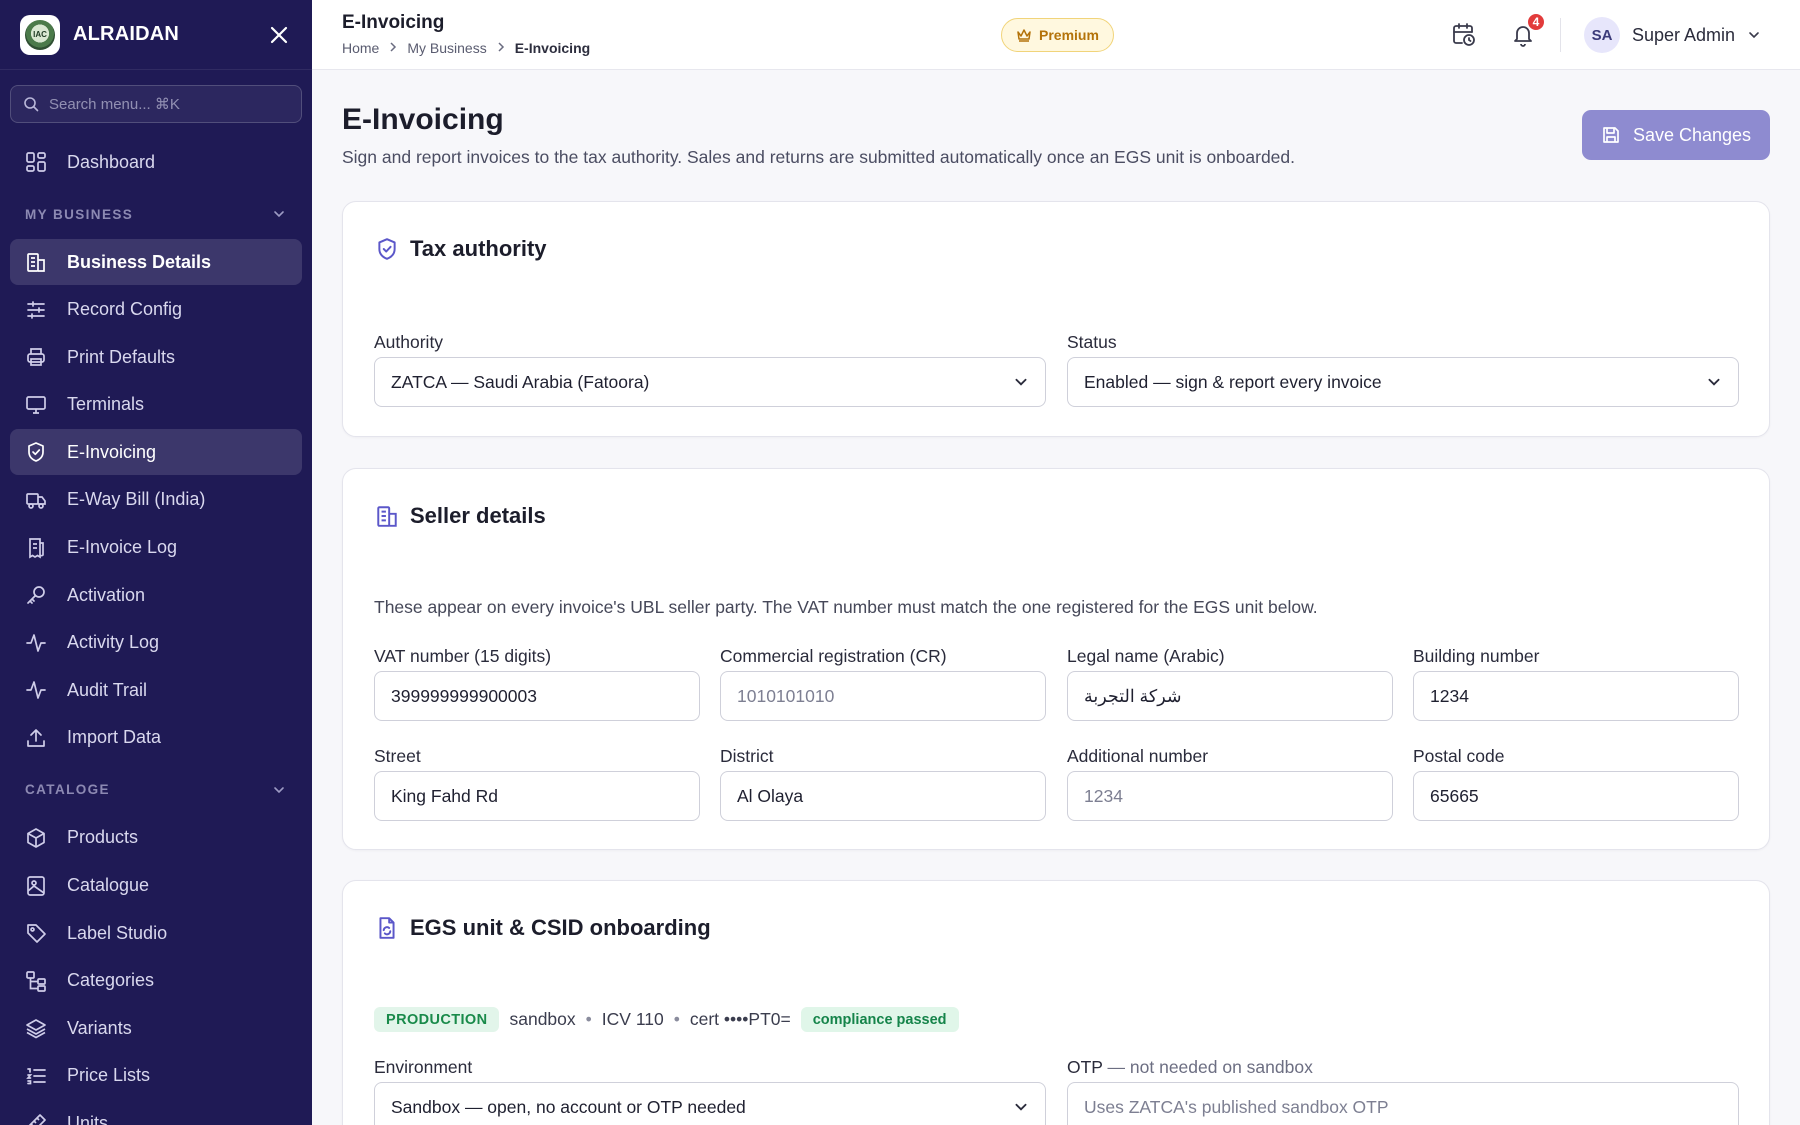  I want to click on building-number-input: 1234, so click(1576, 696).